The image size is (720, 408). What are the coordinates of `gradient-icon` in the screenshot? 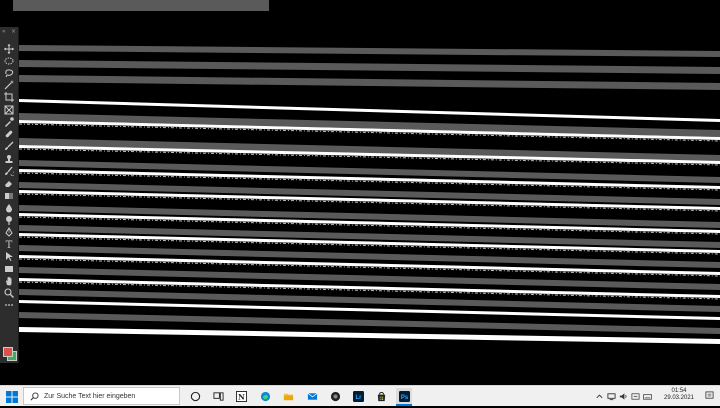 It's located at (9, 195).